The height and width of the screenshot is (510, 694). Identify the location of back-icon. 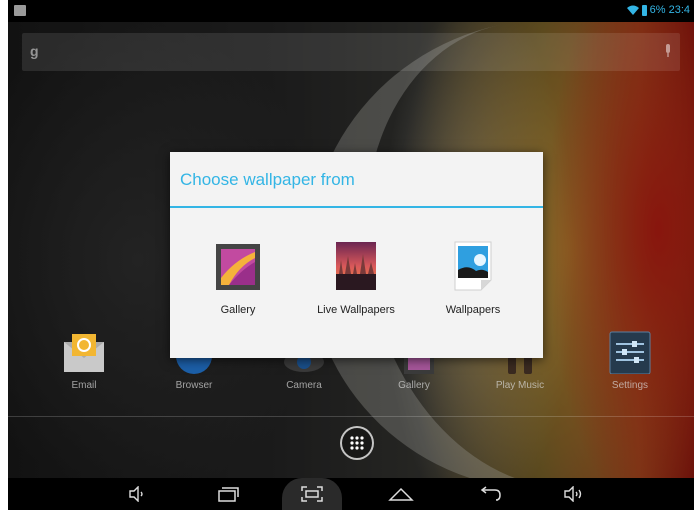
(490, 493).